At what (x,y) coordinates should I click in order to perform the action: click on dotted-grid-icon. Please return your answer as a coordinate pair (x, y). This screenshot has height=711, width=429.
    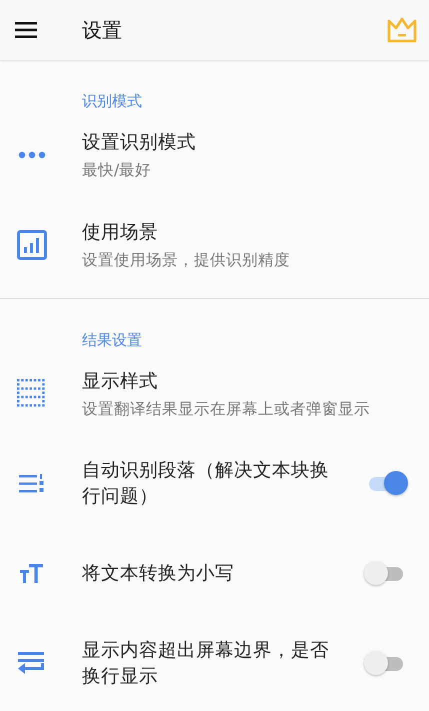
    Looking at the image, I should click on (32, 394).